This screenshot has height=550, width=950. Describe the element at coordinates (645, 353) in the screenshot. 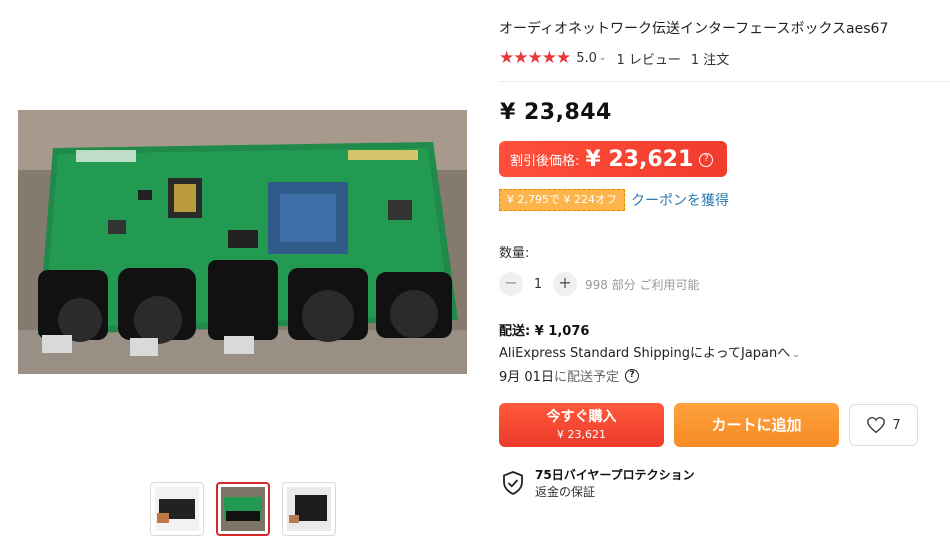

I see `shipping-method-label: AliExpress Standard ShippingによってJapanへ` at that location.